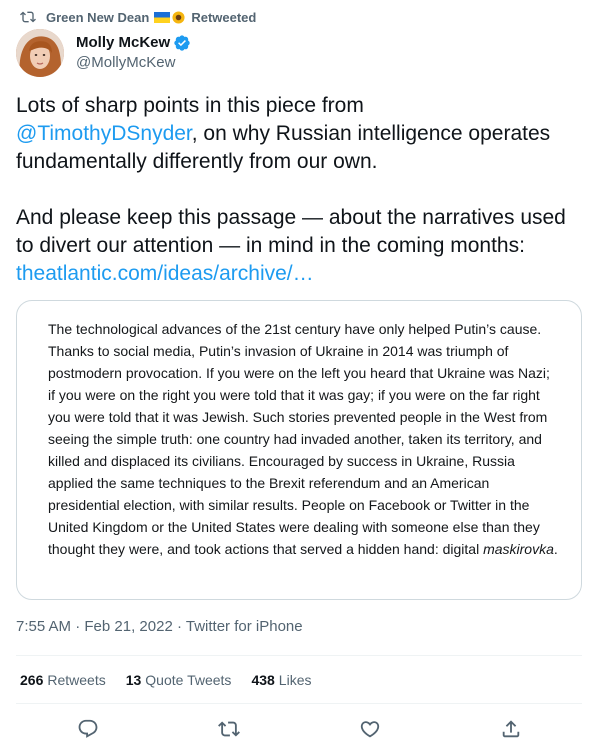  Describe the element at coordinates (128, 626) in the screenshot. I see `tweet-date: Feb 21, 2022` at that location.